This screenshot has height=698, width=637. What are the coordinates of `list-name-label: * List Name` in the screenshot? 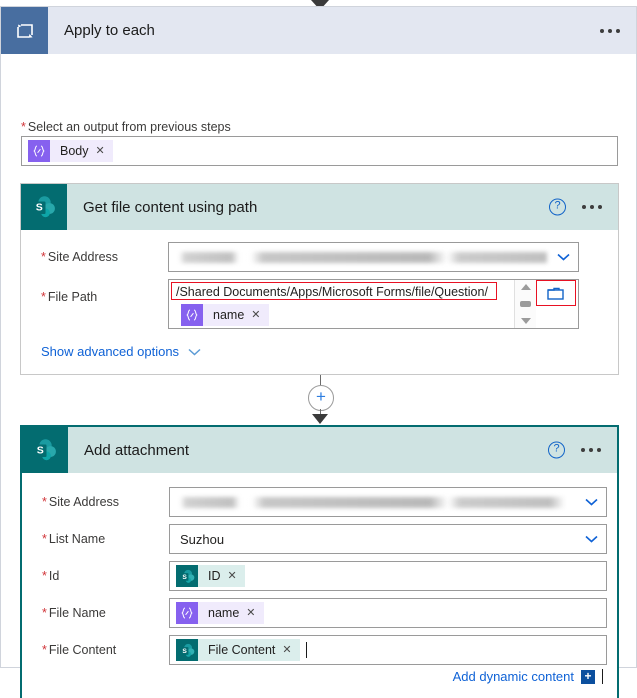 It's located at (74, 539).